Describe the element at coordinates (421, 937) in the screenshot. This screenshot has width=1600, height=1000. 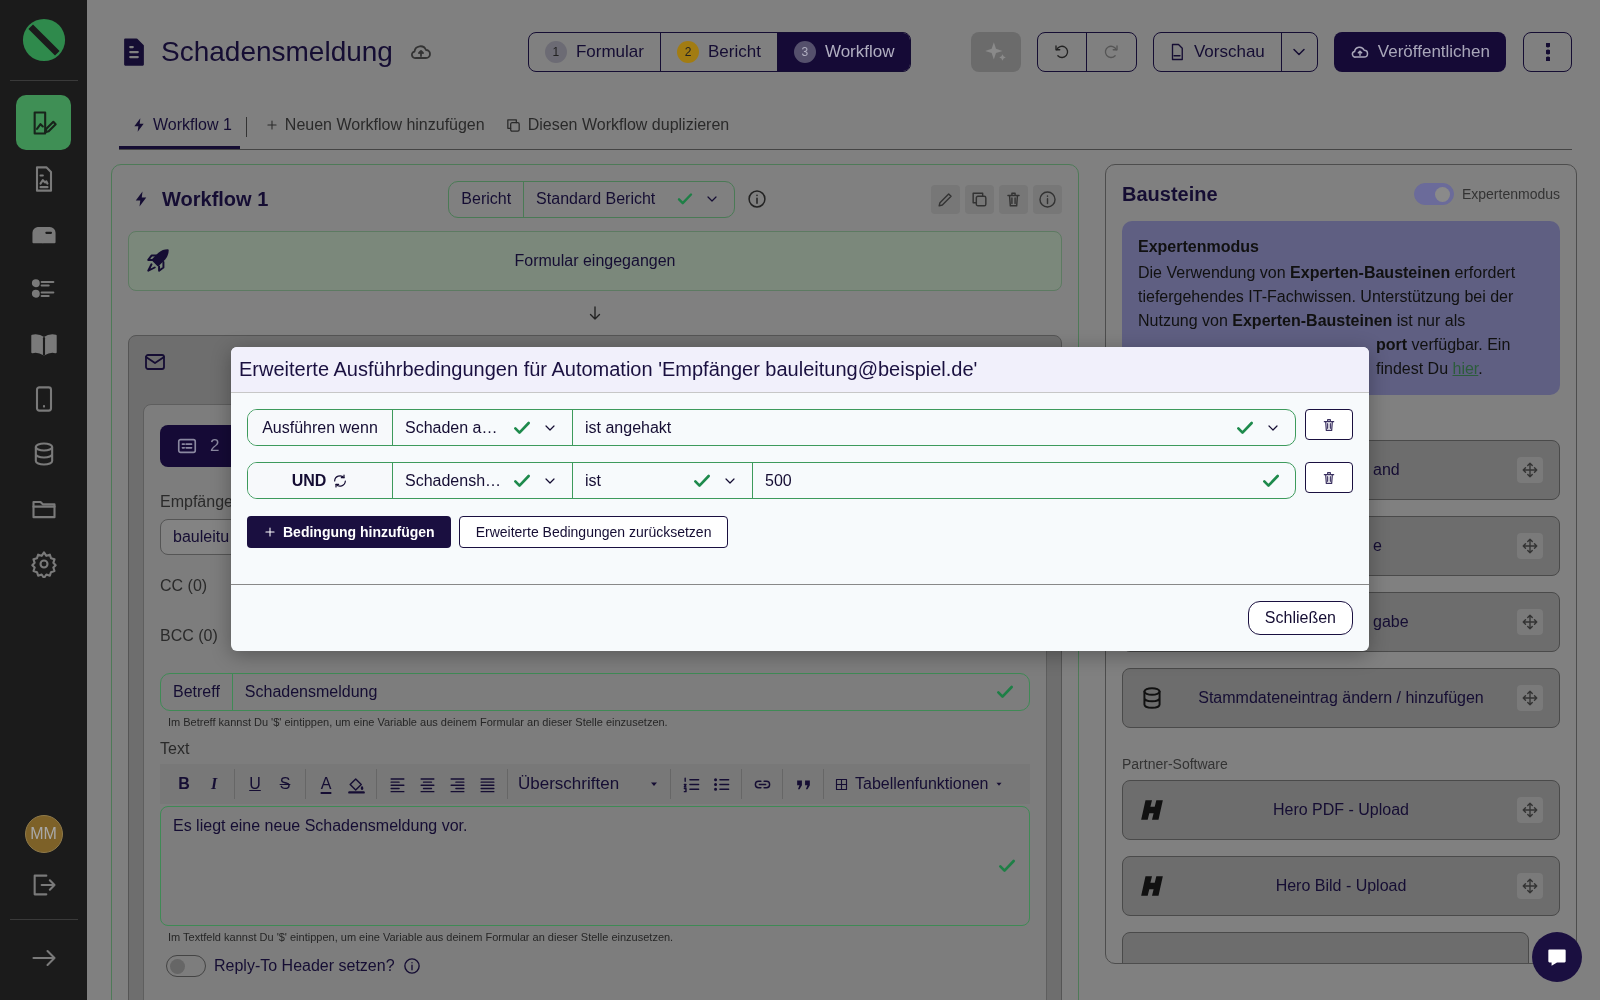
I see `hint-text: Im Textfeld kannst Du '$' eintippen, um eine Variable aus deinem Formular an dieser Stelle einzusetzen.` at that location.